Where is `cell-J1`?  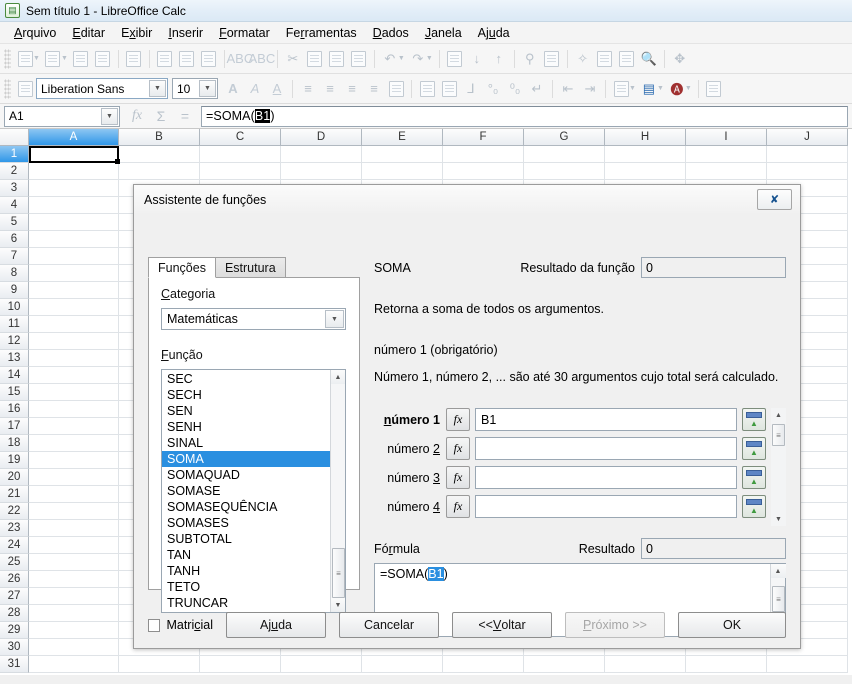 cell-J1 is located at coordinates (807, 154).